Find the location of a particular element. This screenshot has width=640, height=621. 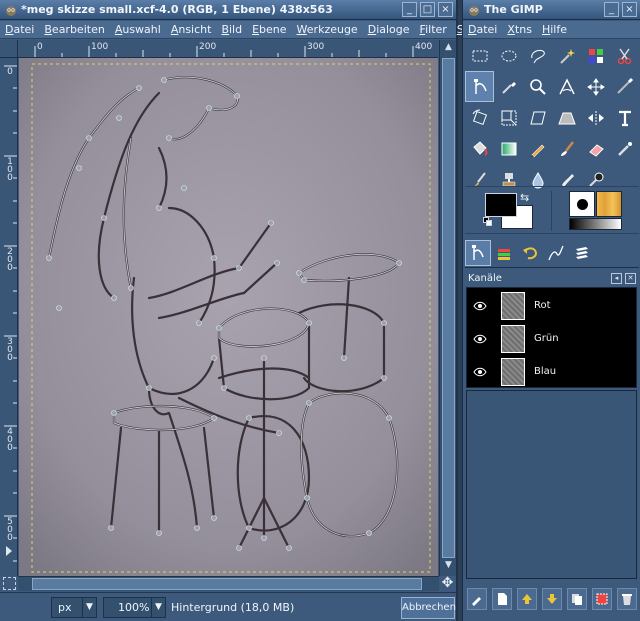

hruler-label-100: 100 is located at coordinates (100, 47).